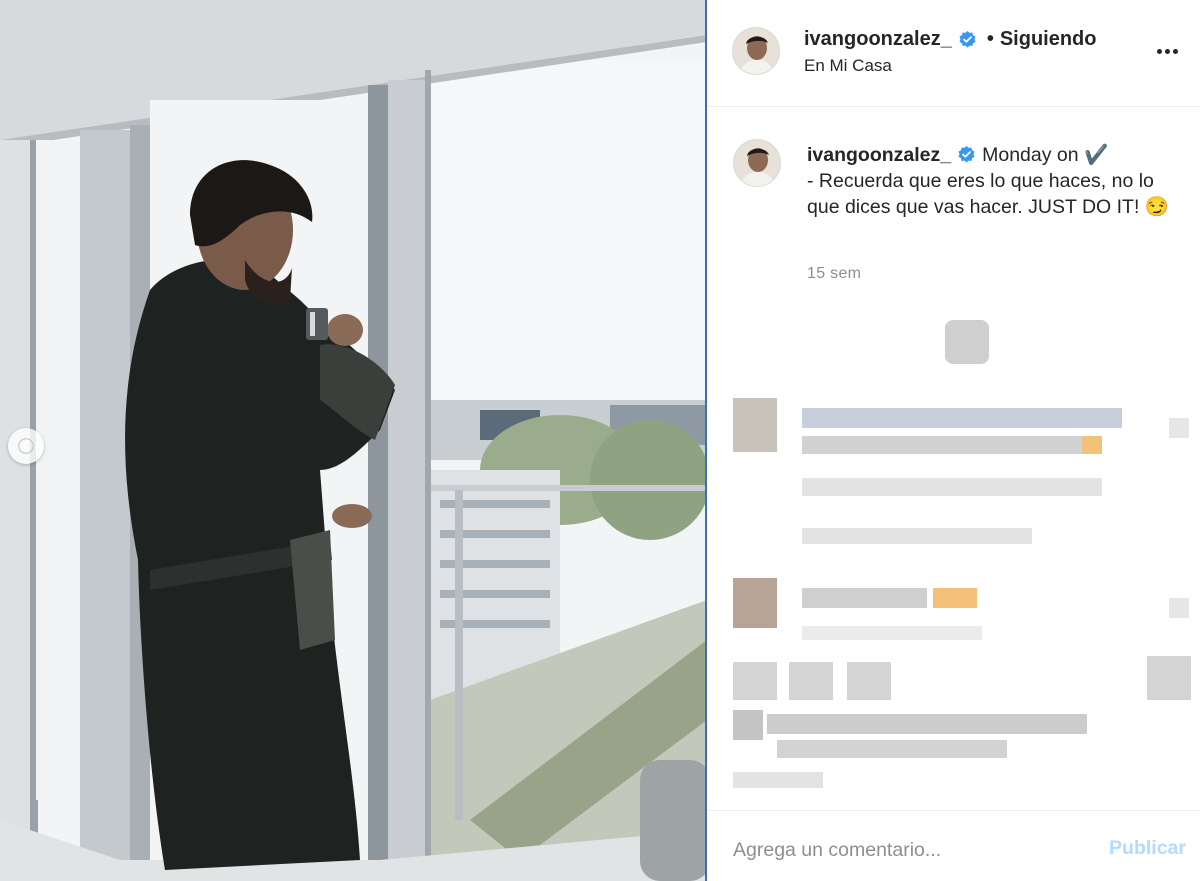 The height and width of the screenshot is (881, 1200). What do you see at coordinates (755, 681) in the screenshot?
I see `like-icon` at bounding box center [755, 681].